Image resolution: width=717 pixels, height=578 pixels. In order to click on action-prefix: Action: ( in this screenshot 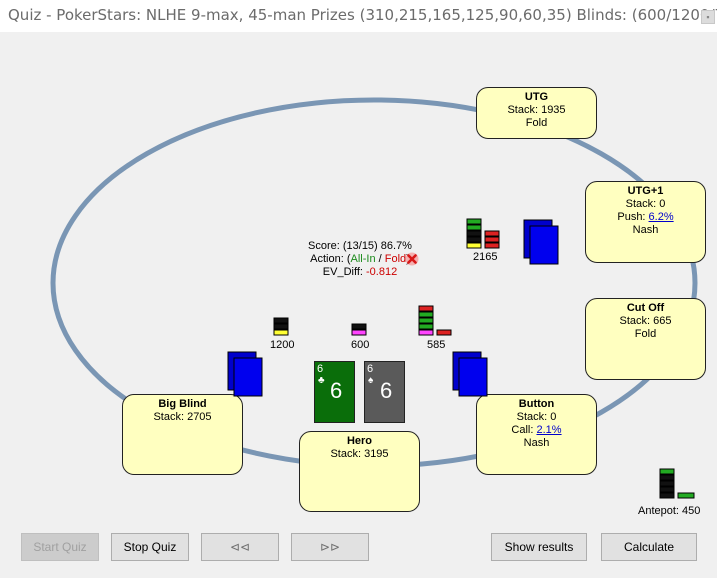, I will do `click(330, 259)`.